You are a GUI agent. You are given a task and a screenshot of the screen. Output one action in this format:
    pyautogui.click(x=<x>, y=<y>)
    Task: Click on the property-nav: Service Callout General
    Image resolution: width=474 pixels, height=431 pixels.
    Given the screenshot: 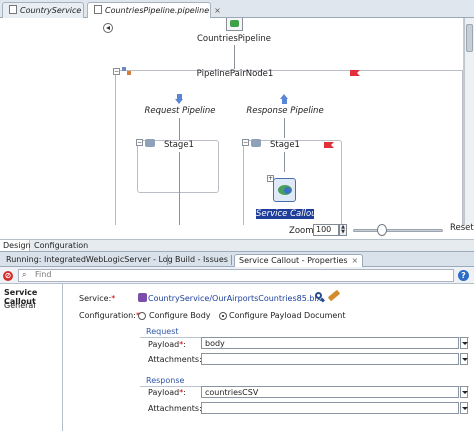 What is the action you would take?
    pyautogui.click(x=31, y=357)
    